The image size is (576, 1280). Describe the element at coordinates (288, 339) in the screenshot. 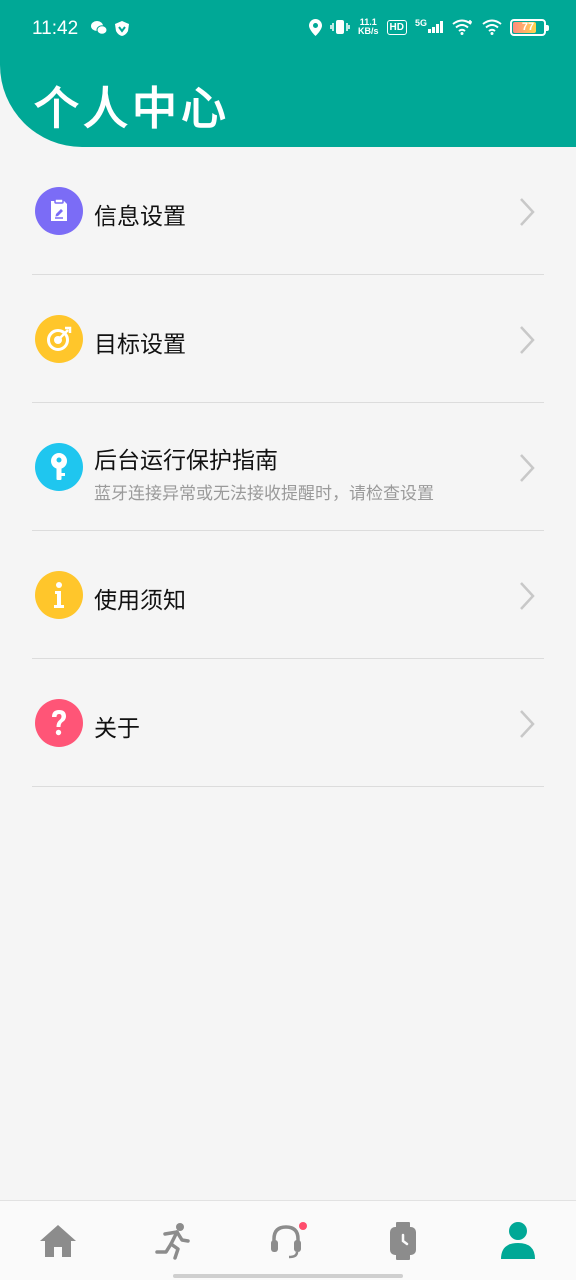

I see `menu-item-goal-settings: 目标设置` at that location.